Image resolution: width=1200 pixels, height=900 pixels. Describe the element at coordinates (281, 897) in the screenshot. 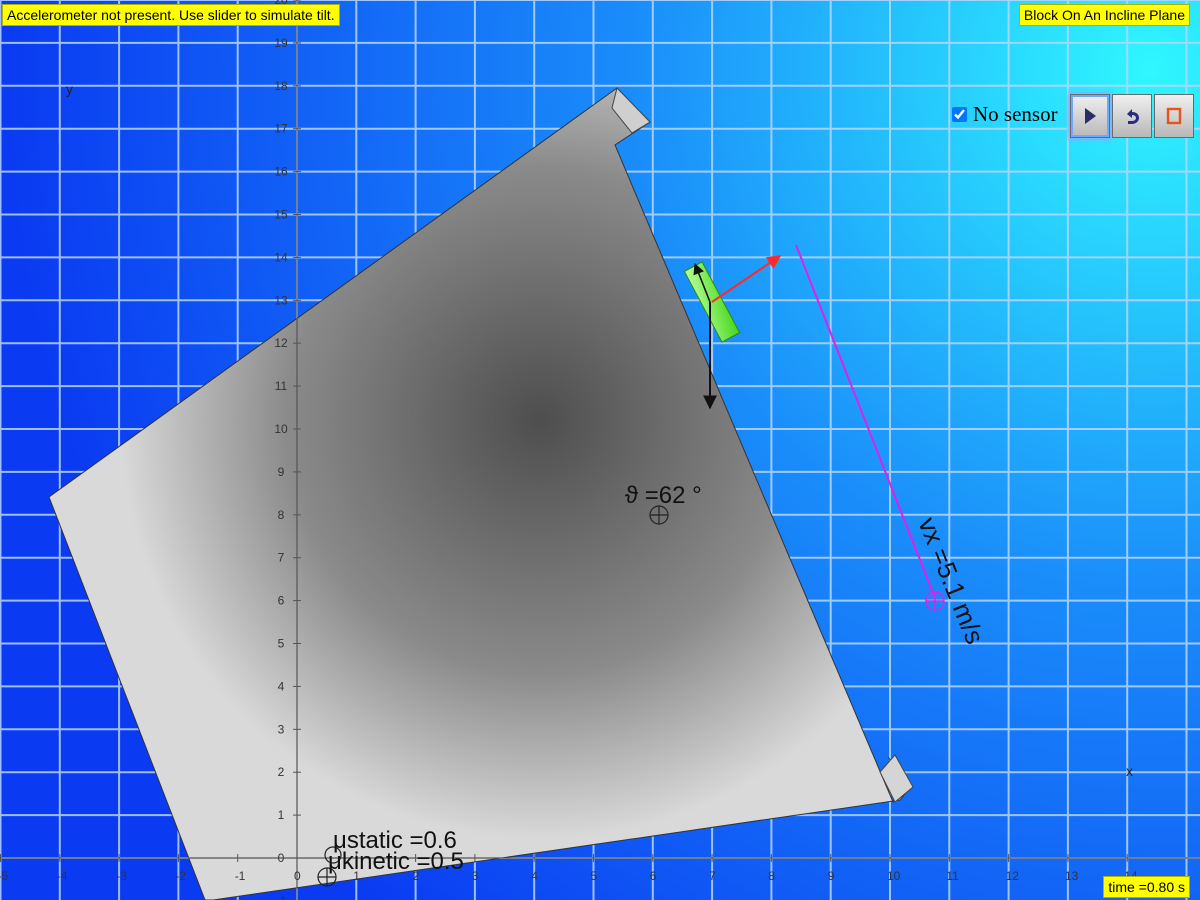

I see `y-tick-label: -1` at that location.